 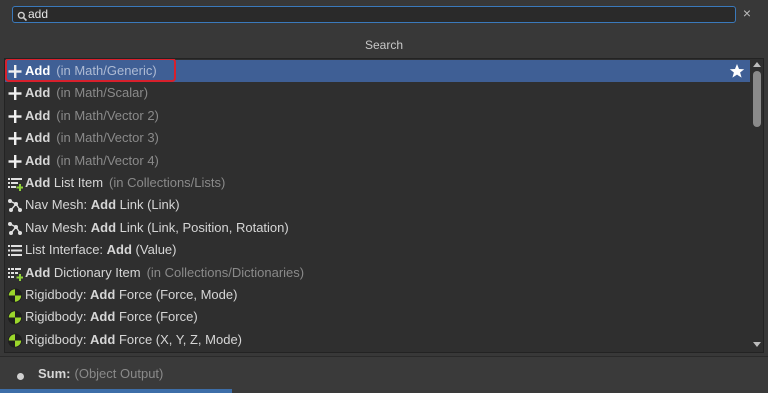 What do you see at coordinates (377, 295) in the screenshot?
I see `result-item: Rigidbody: Add Force (Force, Mode)` at bounding box center [377, 295].